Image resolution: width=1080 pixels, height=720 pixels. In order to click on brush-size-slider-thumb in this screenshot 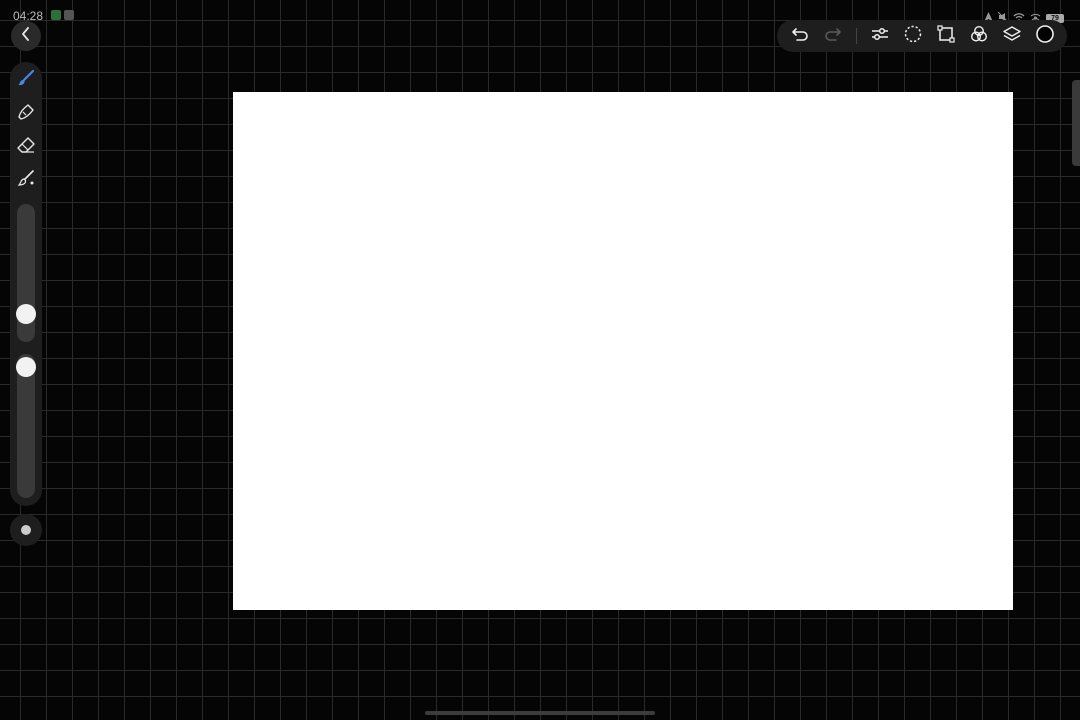, I will do `click(26, 314)`.